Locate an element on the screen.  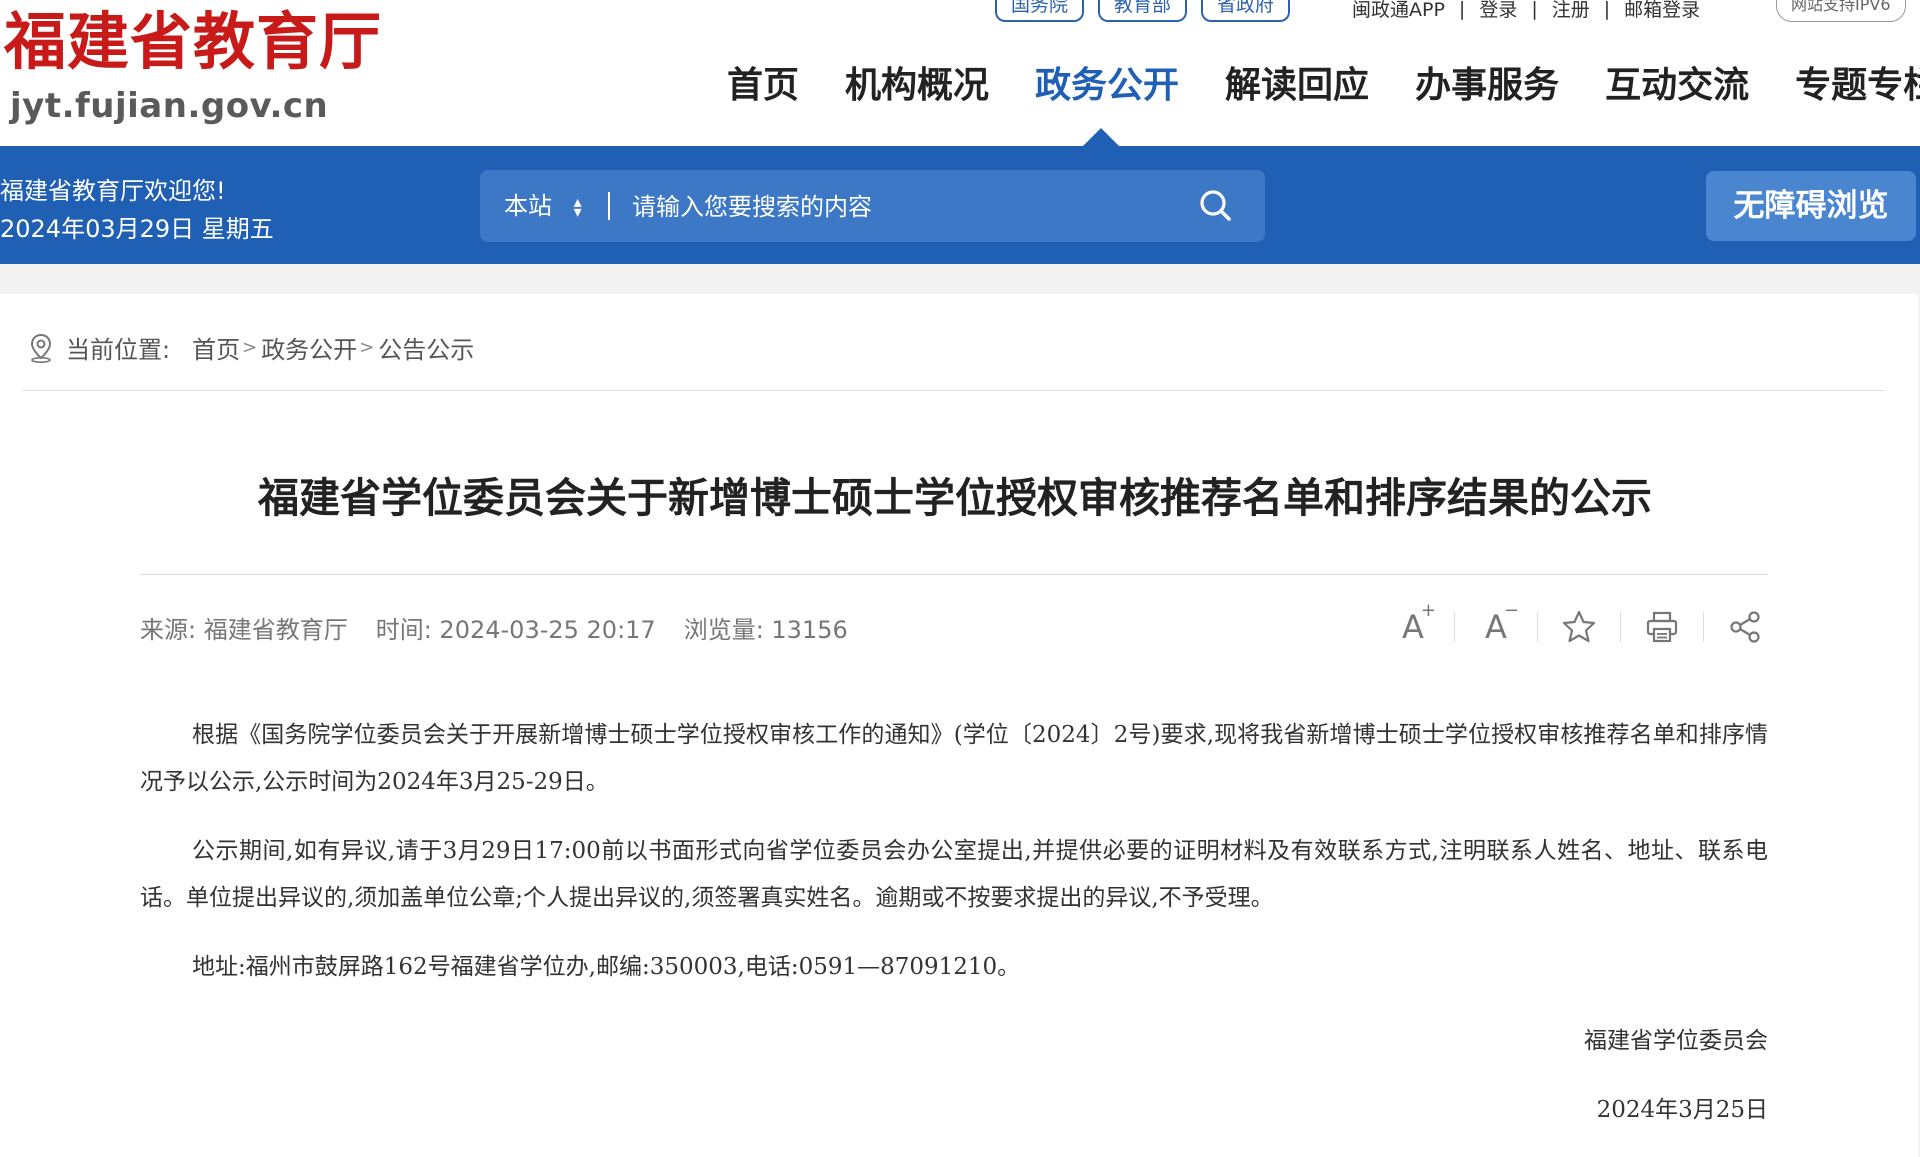
star-icon is located at coordinates (1579, 626).